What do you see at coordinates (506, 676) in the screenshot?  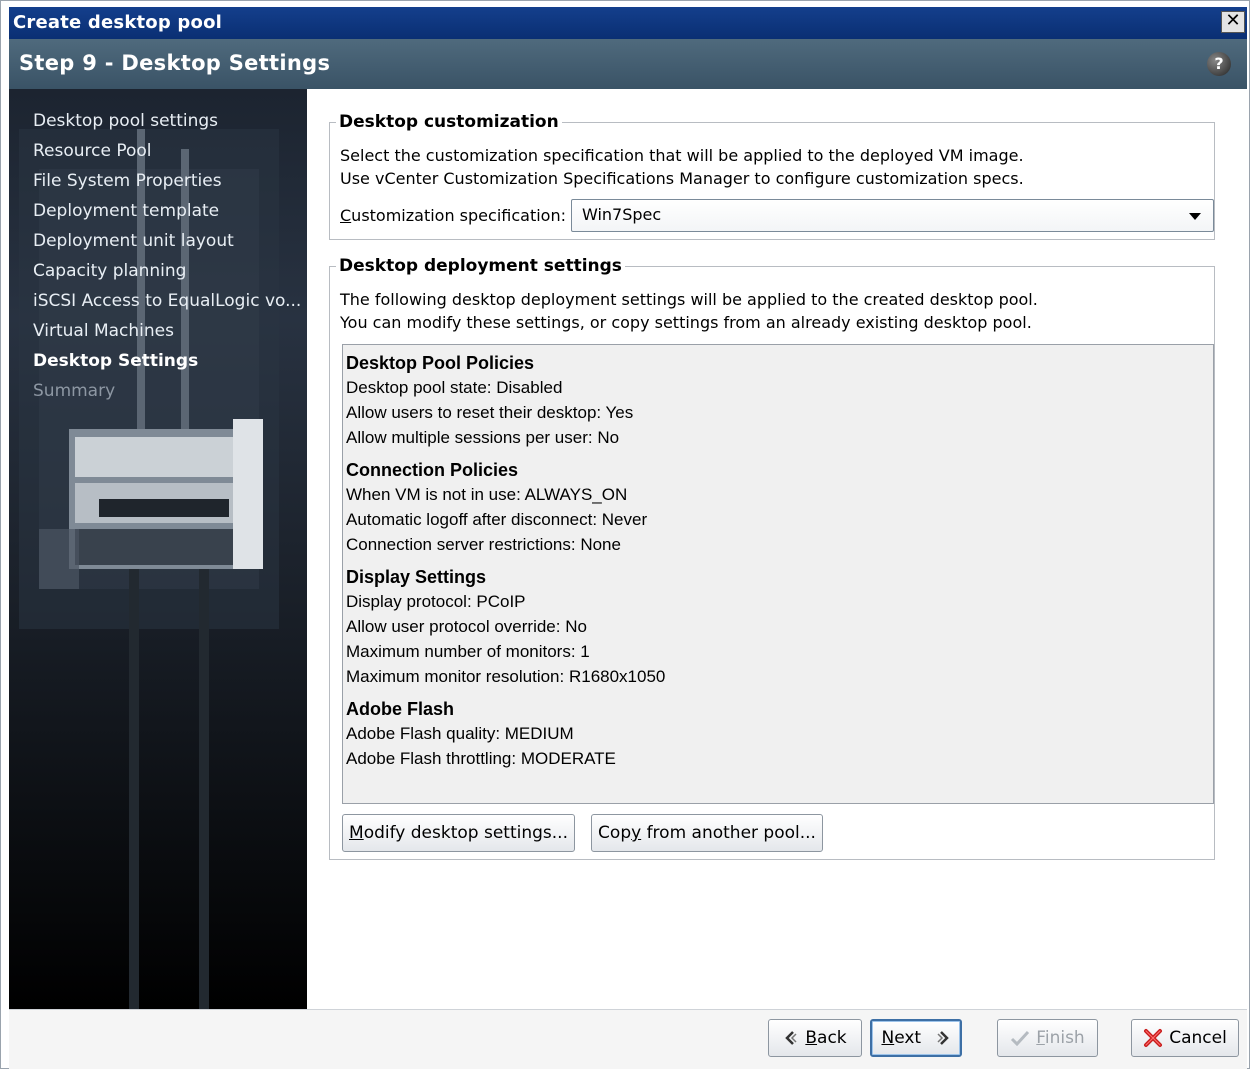 I see `setting-line: Maximum monitor resolution: R1680x1050` at bounding box center [506, 676].